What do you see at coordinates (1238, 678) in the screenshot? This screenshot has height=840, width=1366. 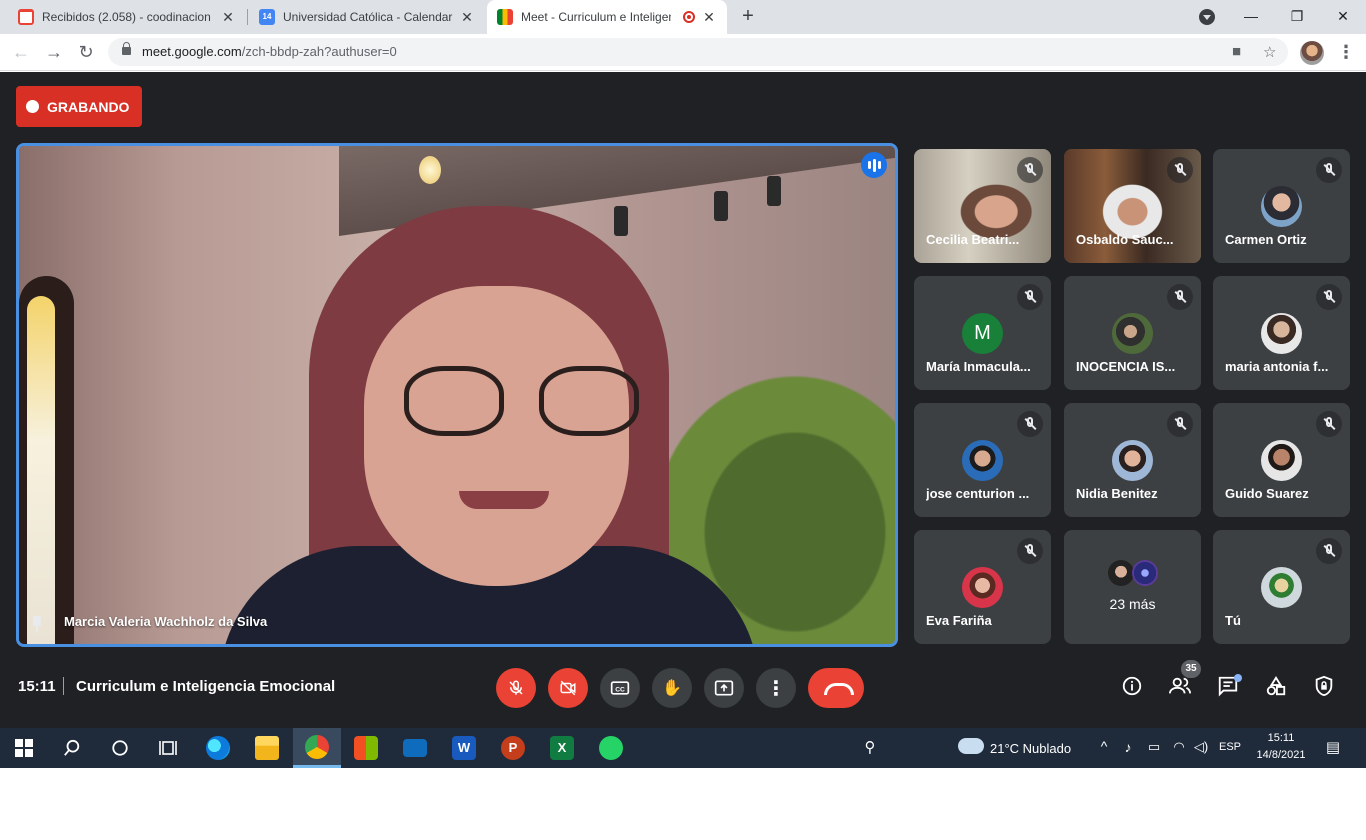 I see `chat-notification-dot` at bounding box center [1238, 678].